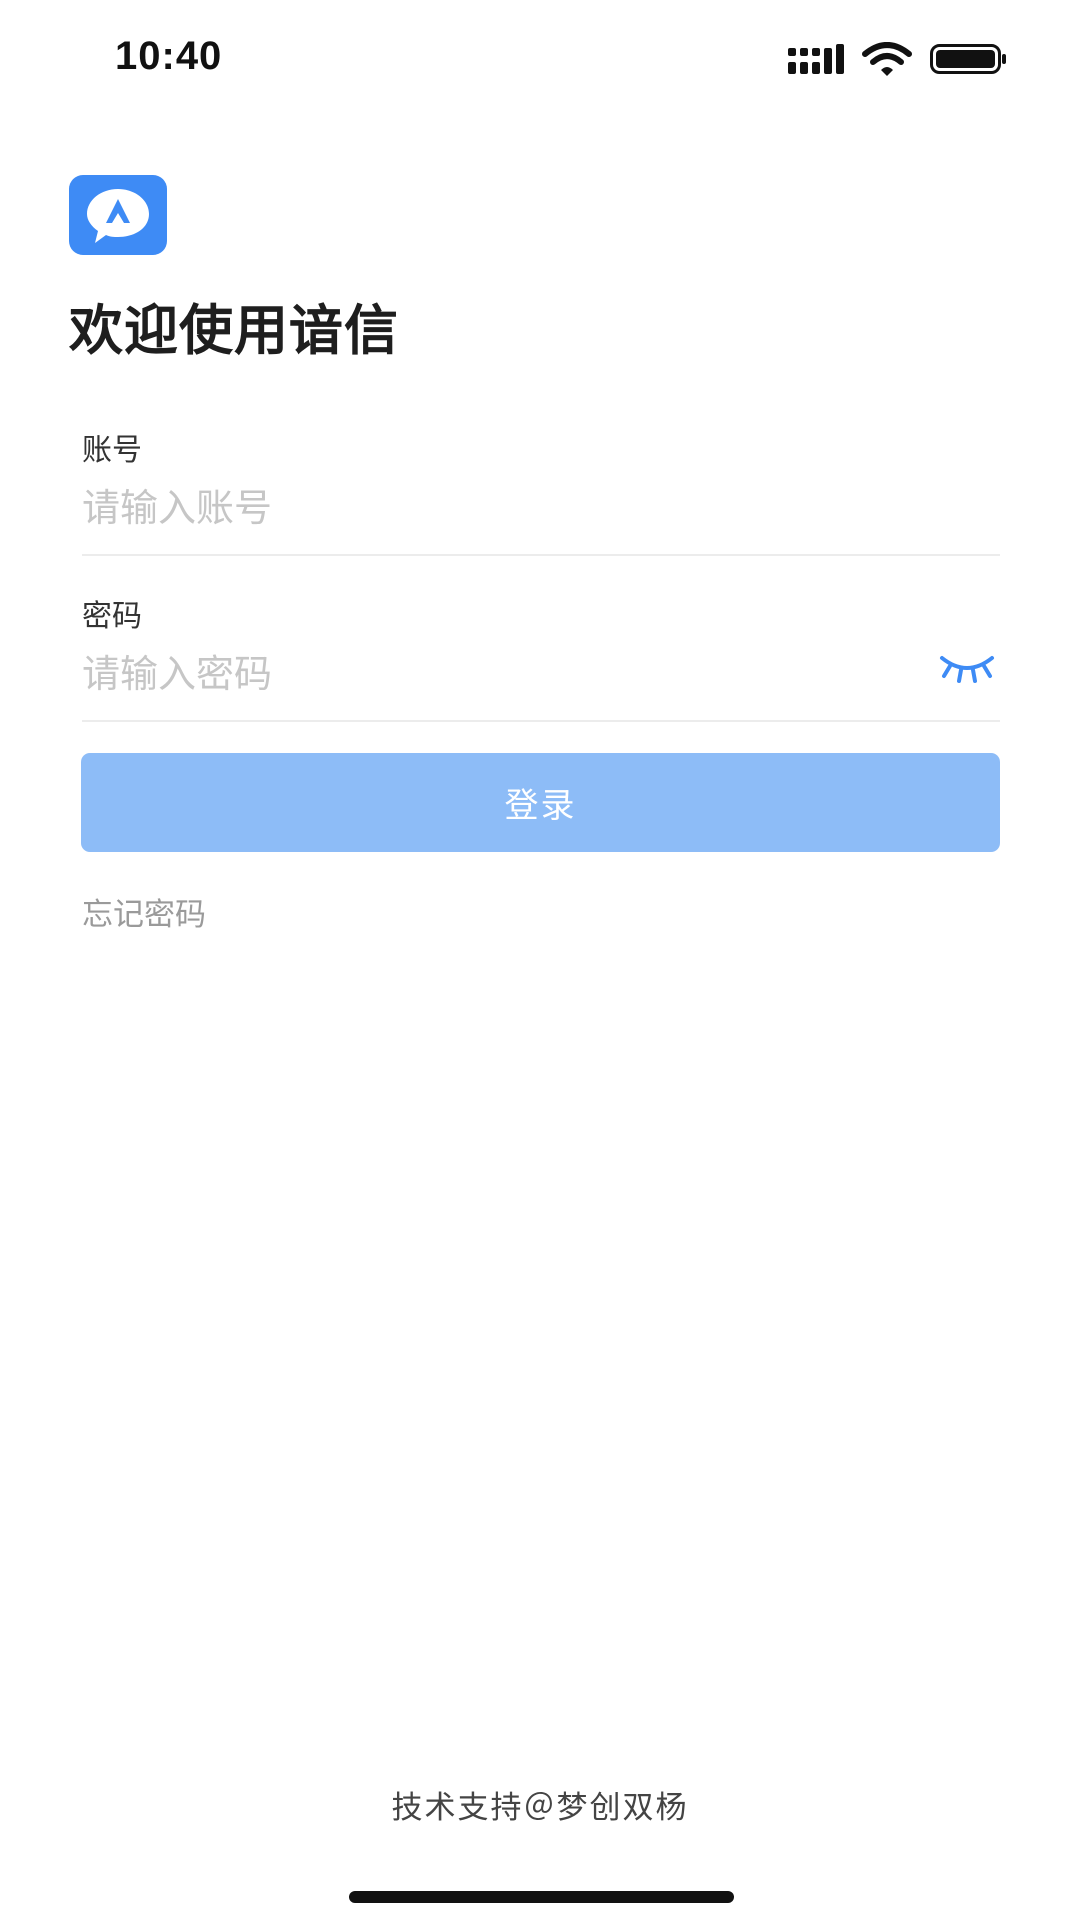 This screenshot has width=1080, height=1920. I want to click on home-indicator, so click(541, 1897).